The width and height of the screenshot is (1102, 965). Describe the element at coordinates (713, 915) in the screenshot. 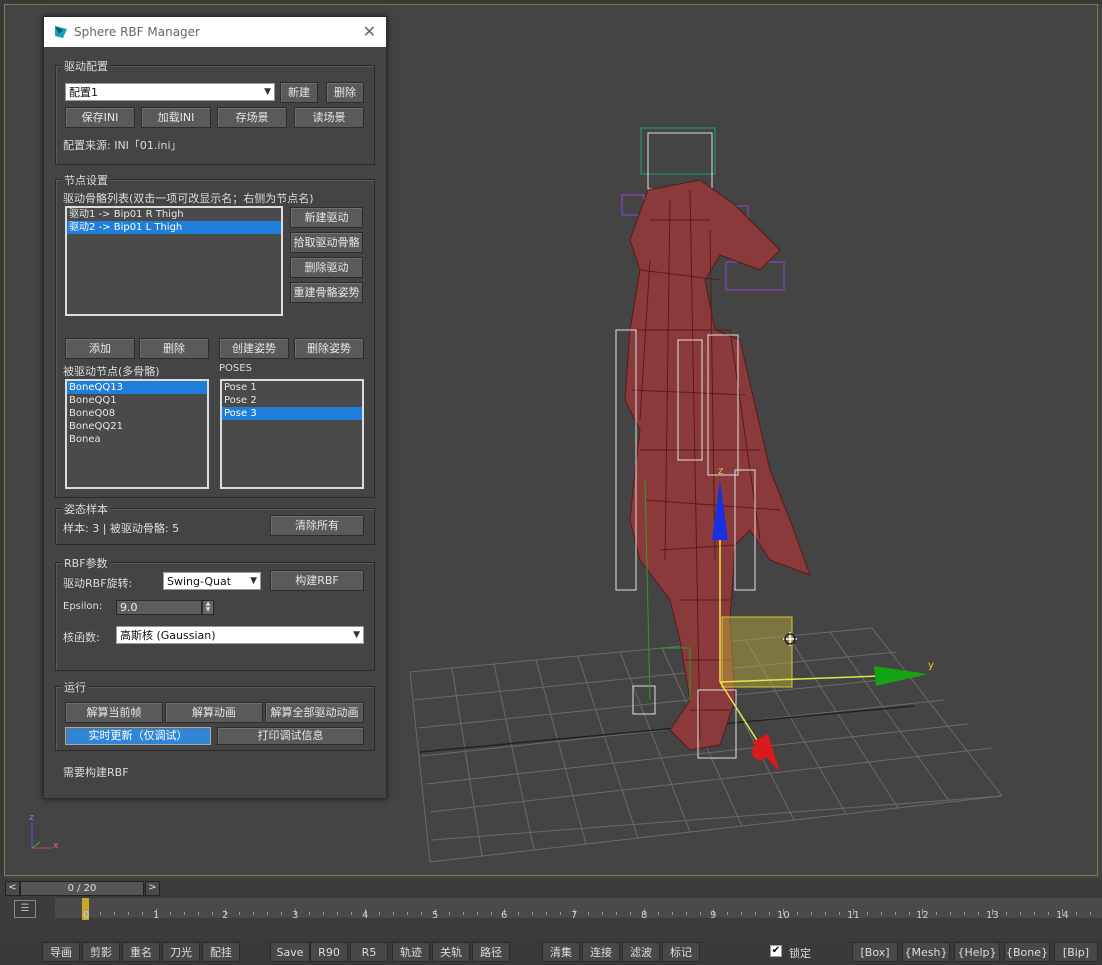

I see `ruler-label: 9` at that location.